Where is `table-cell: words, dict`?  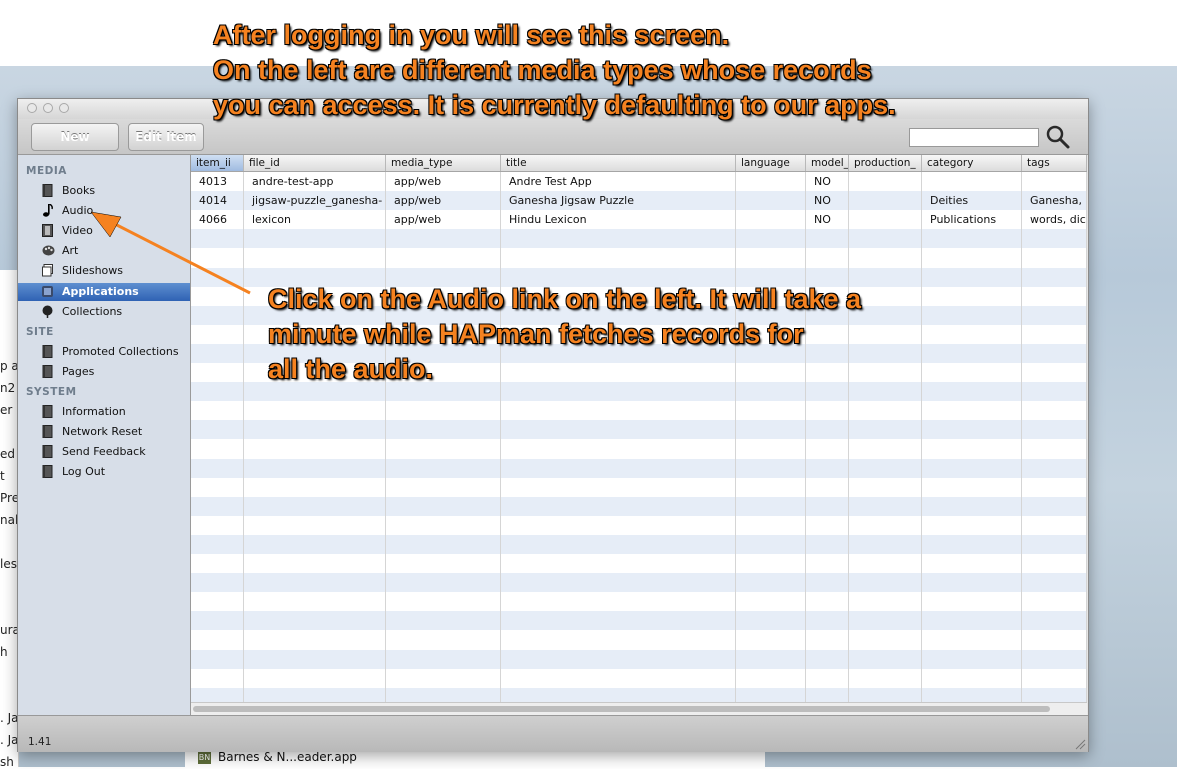
table-cell: words, dict is located at coordinates (1058, 220).